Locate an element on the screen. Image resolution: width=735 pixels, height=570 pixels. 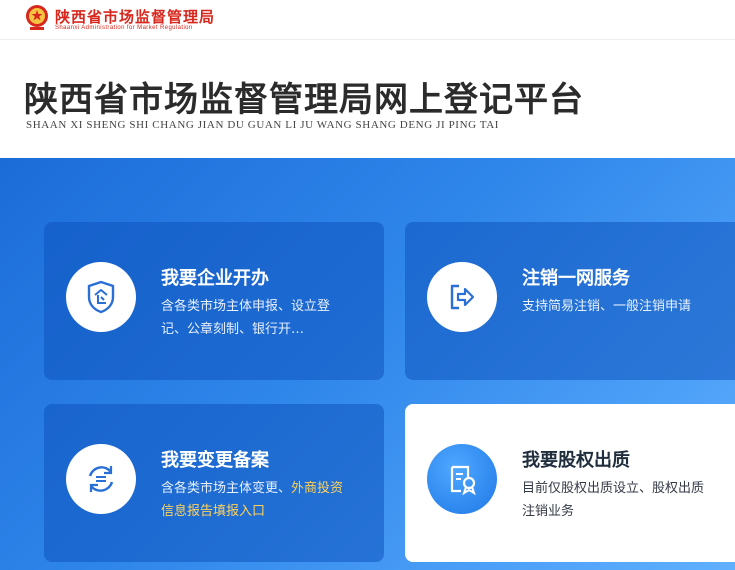
enterprise-shield-icon is located at coordinates (101, 297).